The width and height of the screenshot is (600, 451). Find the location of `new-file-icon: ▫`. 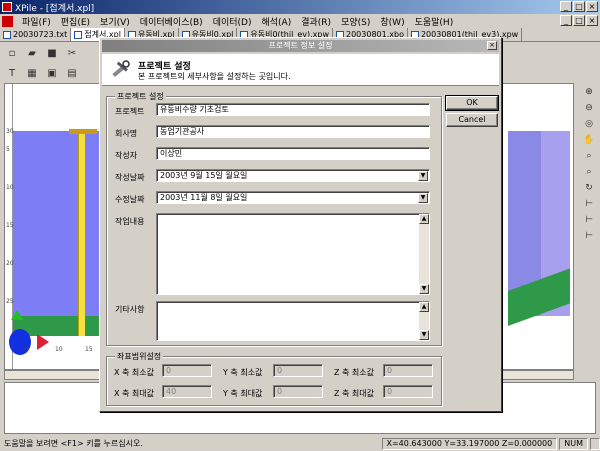

new-file-icon: ▫ is located at coordinates (12, 53).